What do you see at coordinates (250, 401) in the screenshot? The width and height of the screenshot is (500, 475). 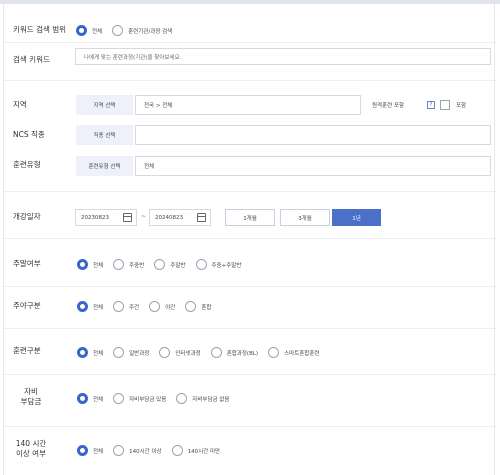 I see `row-self-pay: 자비 부담금 전체 자비부담금 있음 자비부담금 없음` at bounding box center [250, 401].